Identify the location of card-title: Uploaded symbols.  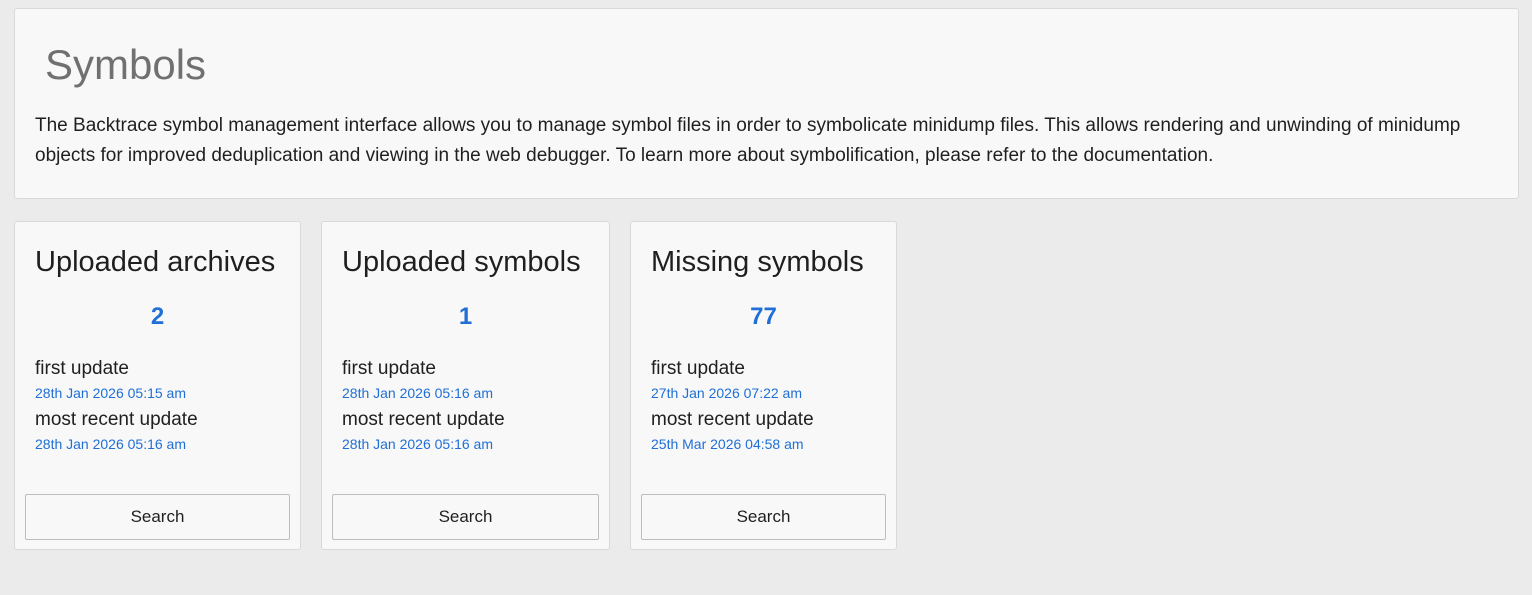
(461, 262).